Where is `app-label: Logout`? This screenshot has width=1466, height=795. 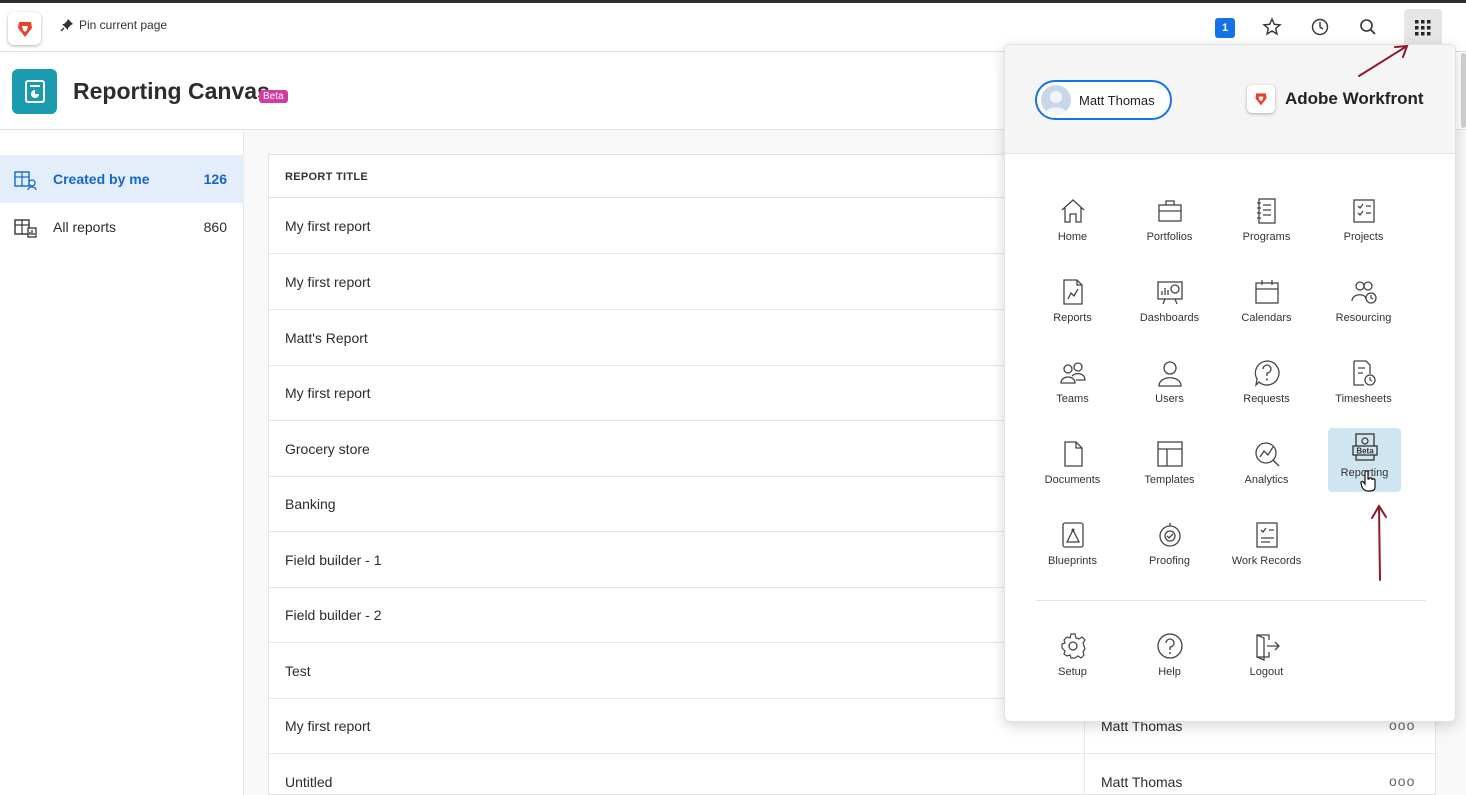
app-label: Logout is located at coordinates (1266, 672).